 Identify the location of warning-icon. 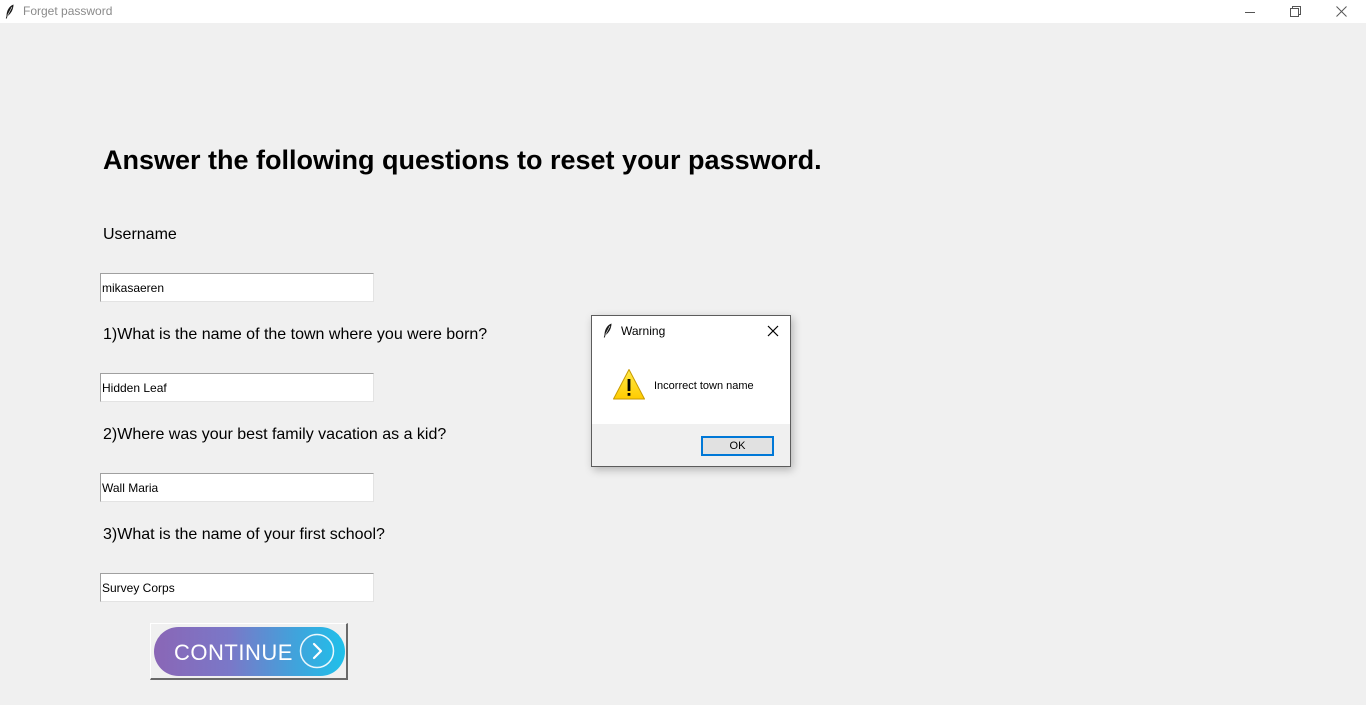
(629, 384).